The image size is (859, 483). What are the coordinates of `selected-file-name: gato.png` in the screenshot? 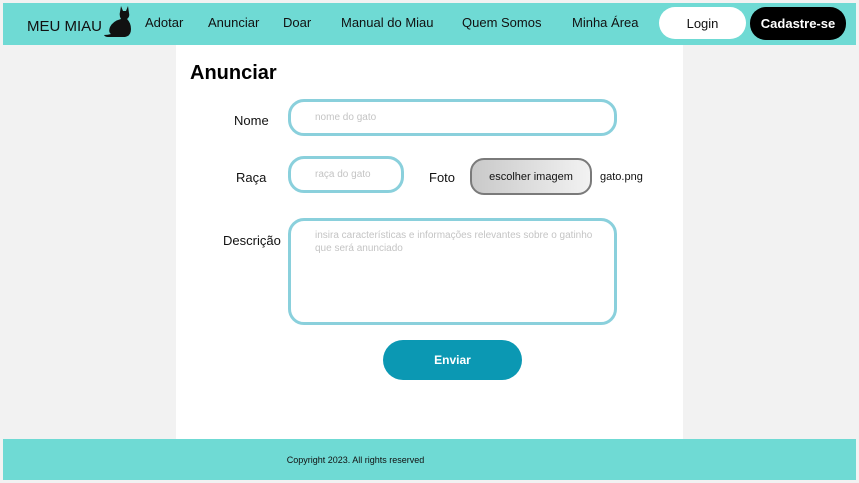 It's located at (621, 177).